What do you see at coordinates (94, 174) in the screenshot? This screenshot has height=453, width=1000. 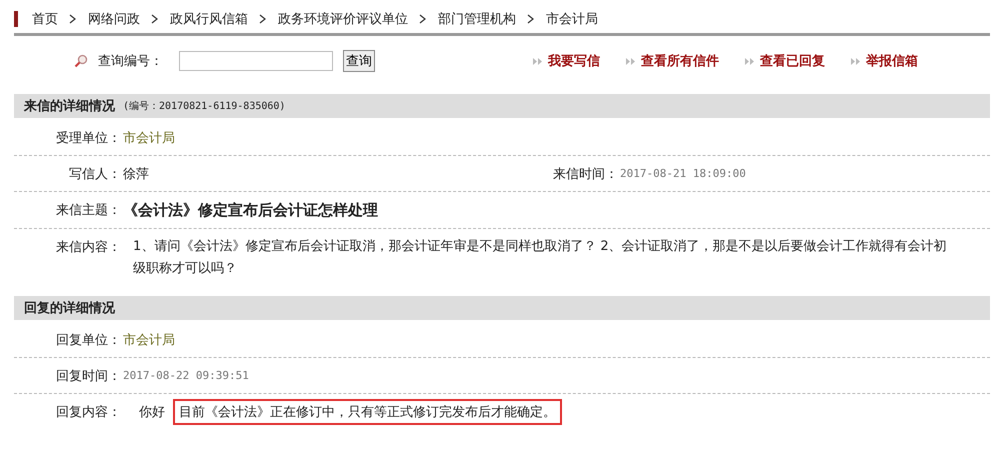 I see `field-label: 写信人：` at bounding box center [94, 174].